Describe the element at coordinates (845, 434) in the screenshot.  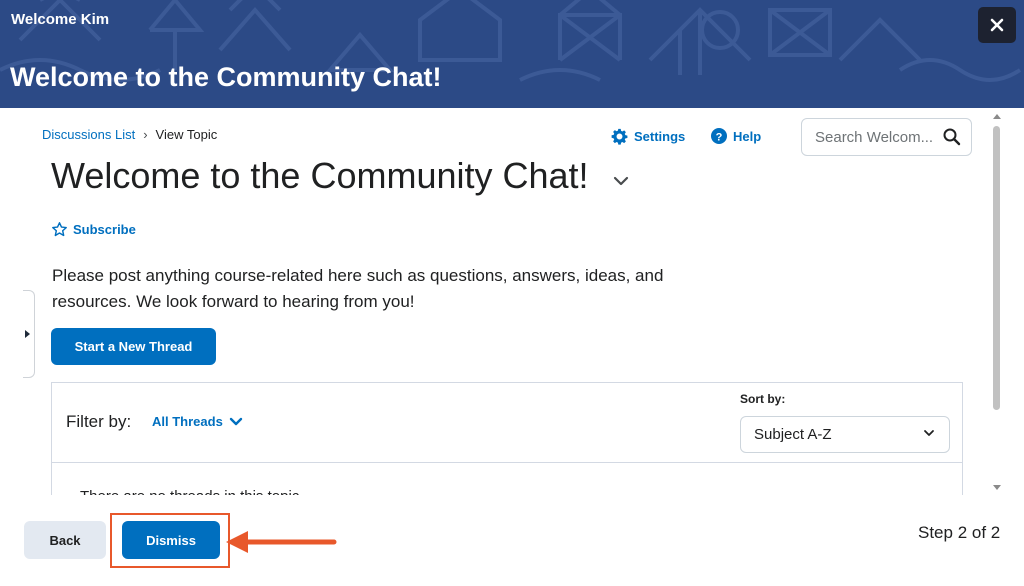
I see `sort-select: Subject A-Z` at that location.